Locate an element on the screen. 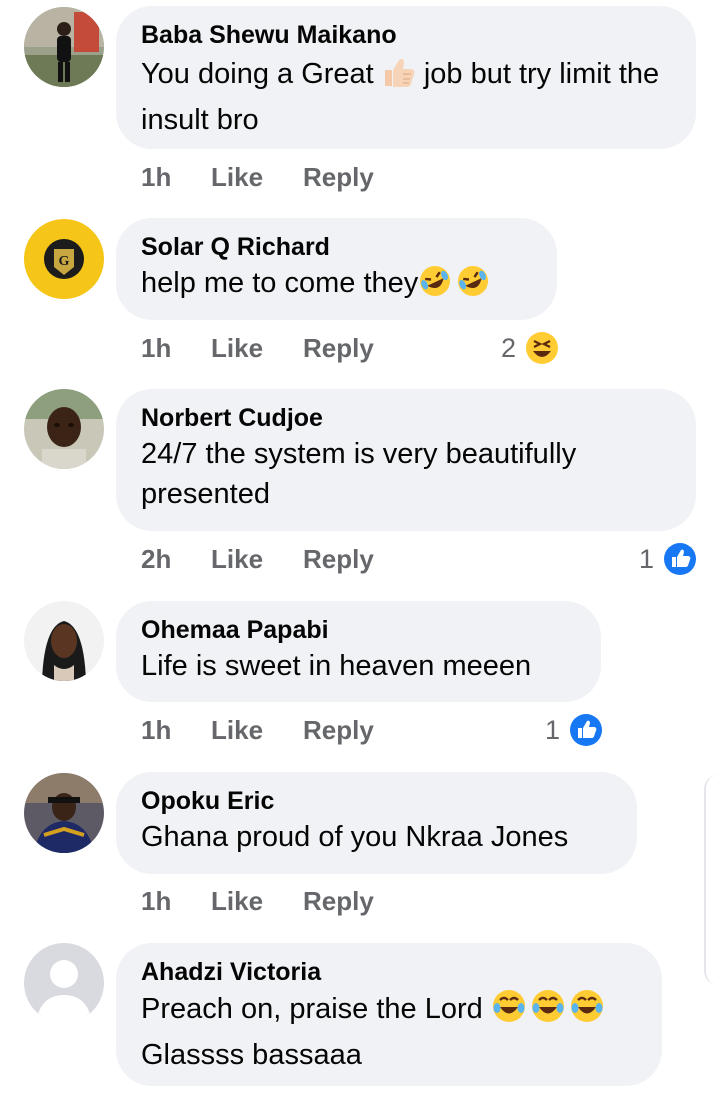  comment-line: Preach on, praise the Lord is located at coordinates (388, 1011).